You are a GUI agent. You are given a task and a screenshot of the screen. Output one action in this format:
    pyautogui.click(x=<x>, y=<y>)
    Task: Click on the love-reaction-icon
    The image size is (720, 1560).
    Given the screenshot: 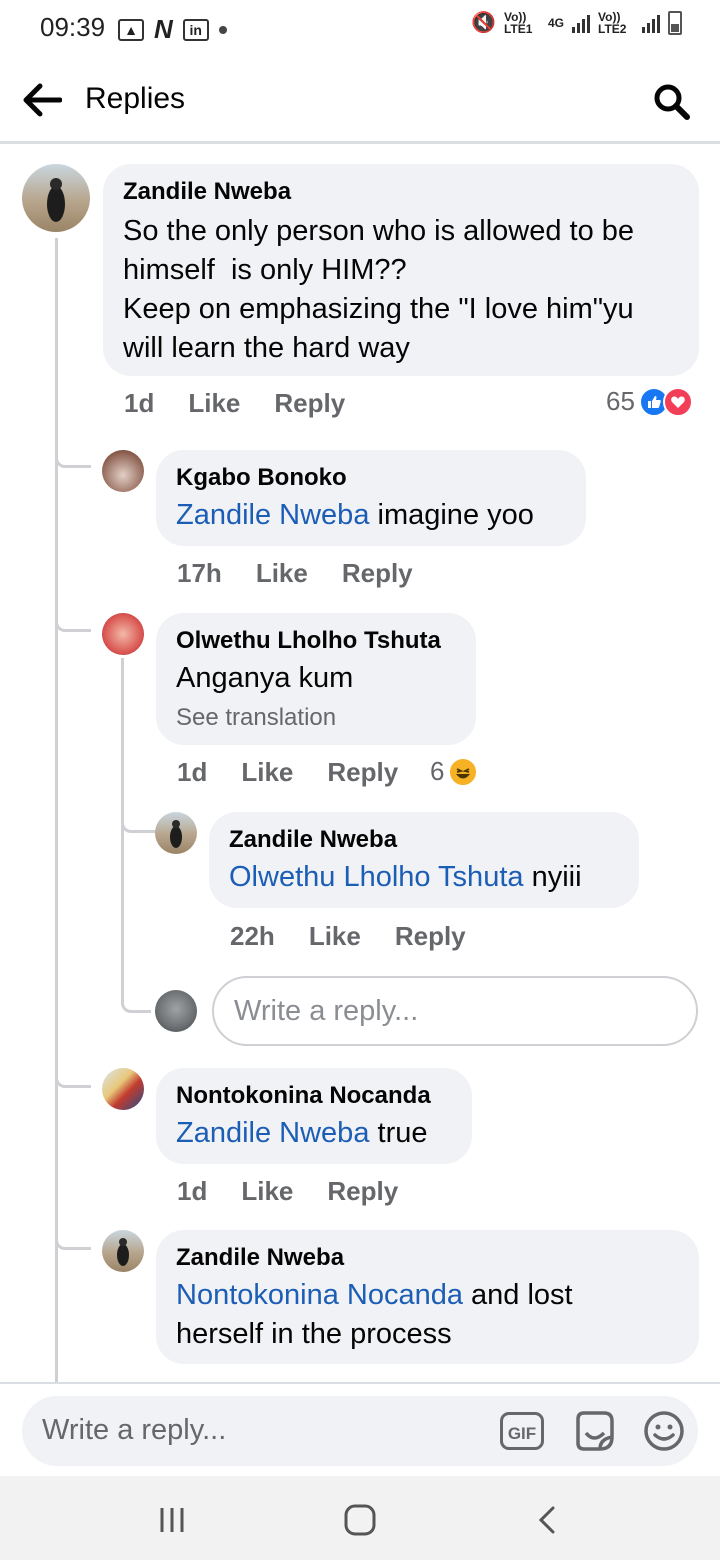 What is the action you would take?
    pyautogui.click(x=677, y=401)
    